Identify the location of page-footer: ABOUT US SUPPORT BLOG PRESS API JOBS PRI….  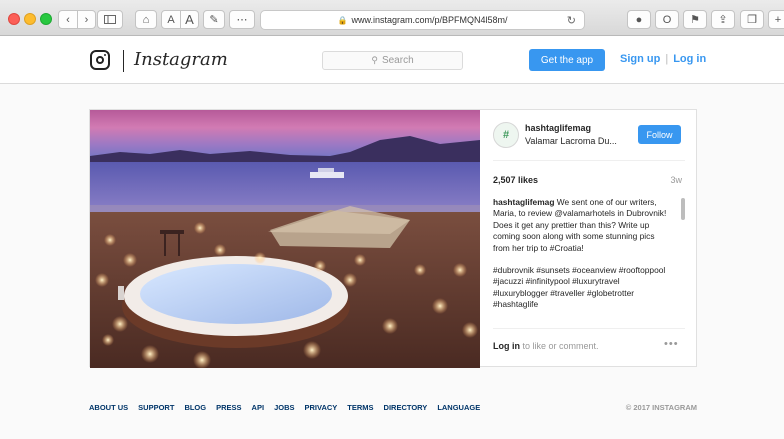
(393, 410).